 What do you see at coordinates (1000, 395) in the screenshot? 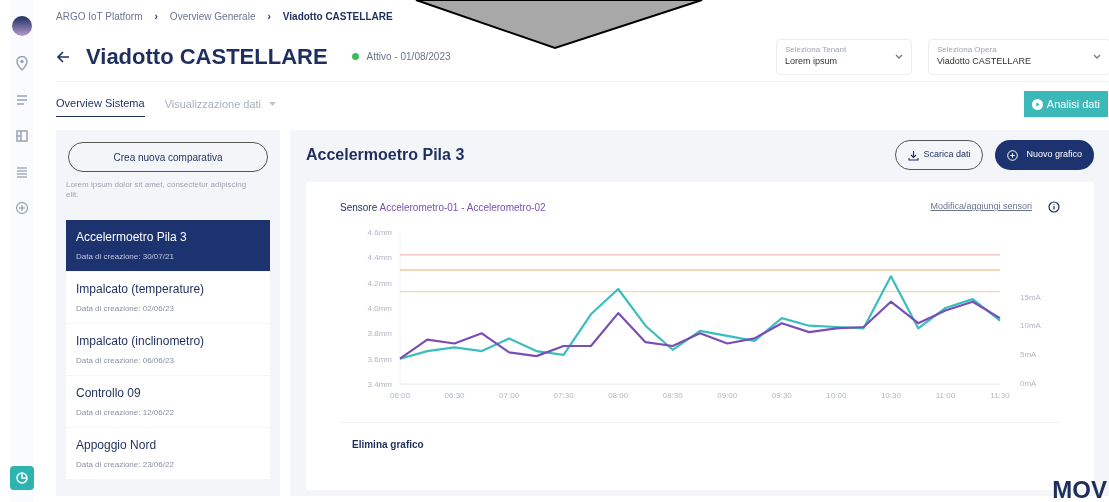
I see `x-tick-label: 11:30` at bounding box center [1000, 395].